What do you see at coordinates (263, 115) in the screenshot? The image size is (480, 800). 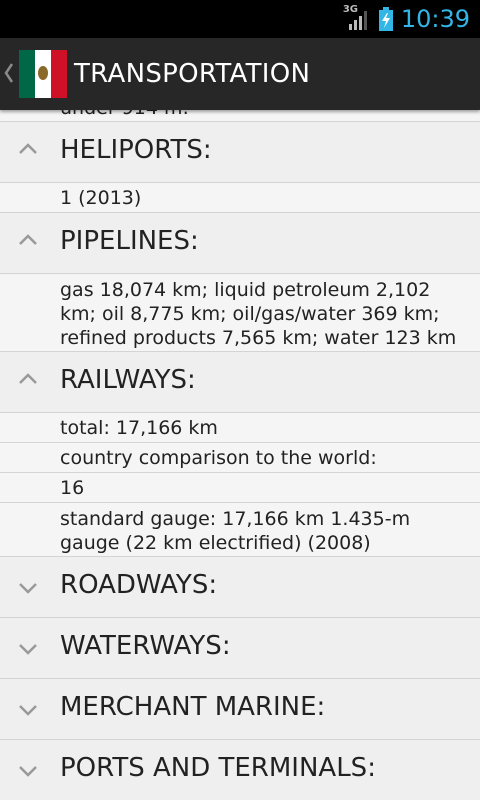 I see `partial-item-text: under 914 m:` at bounding box center [263, 115].